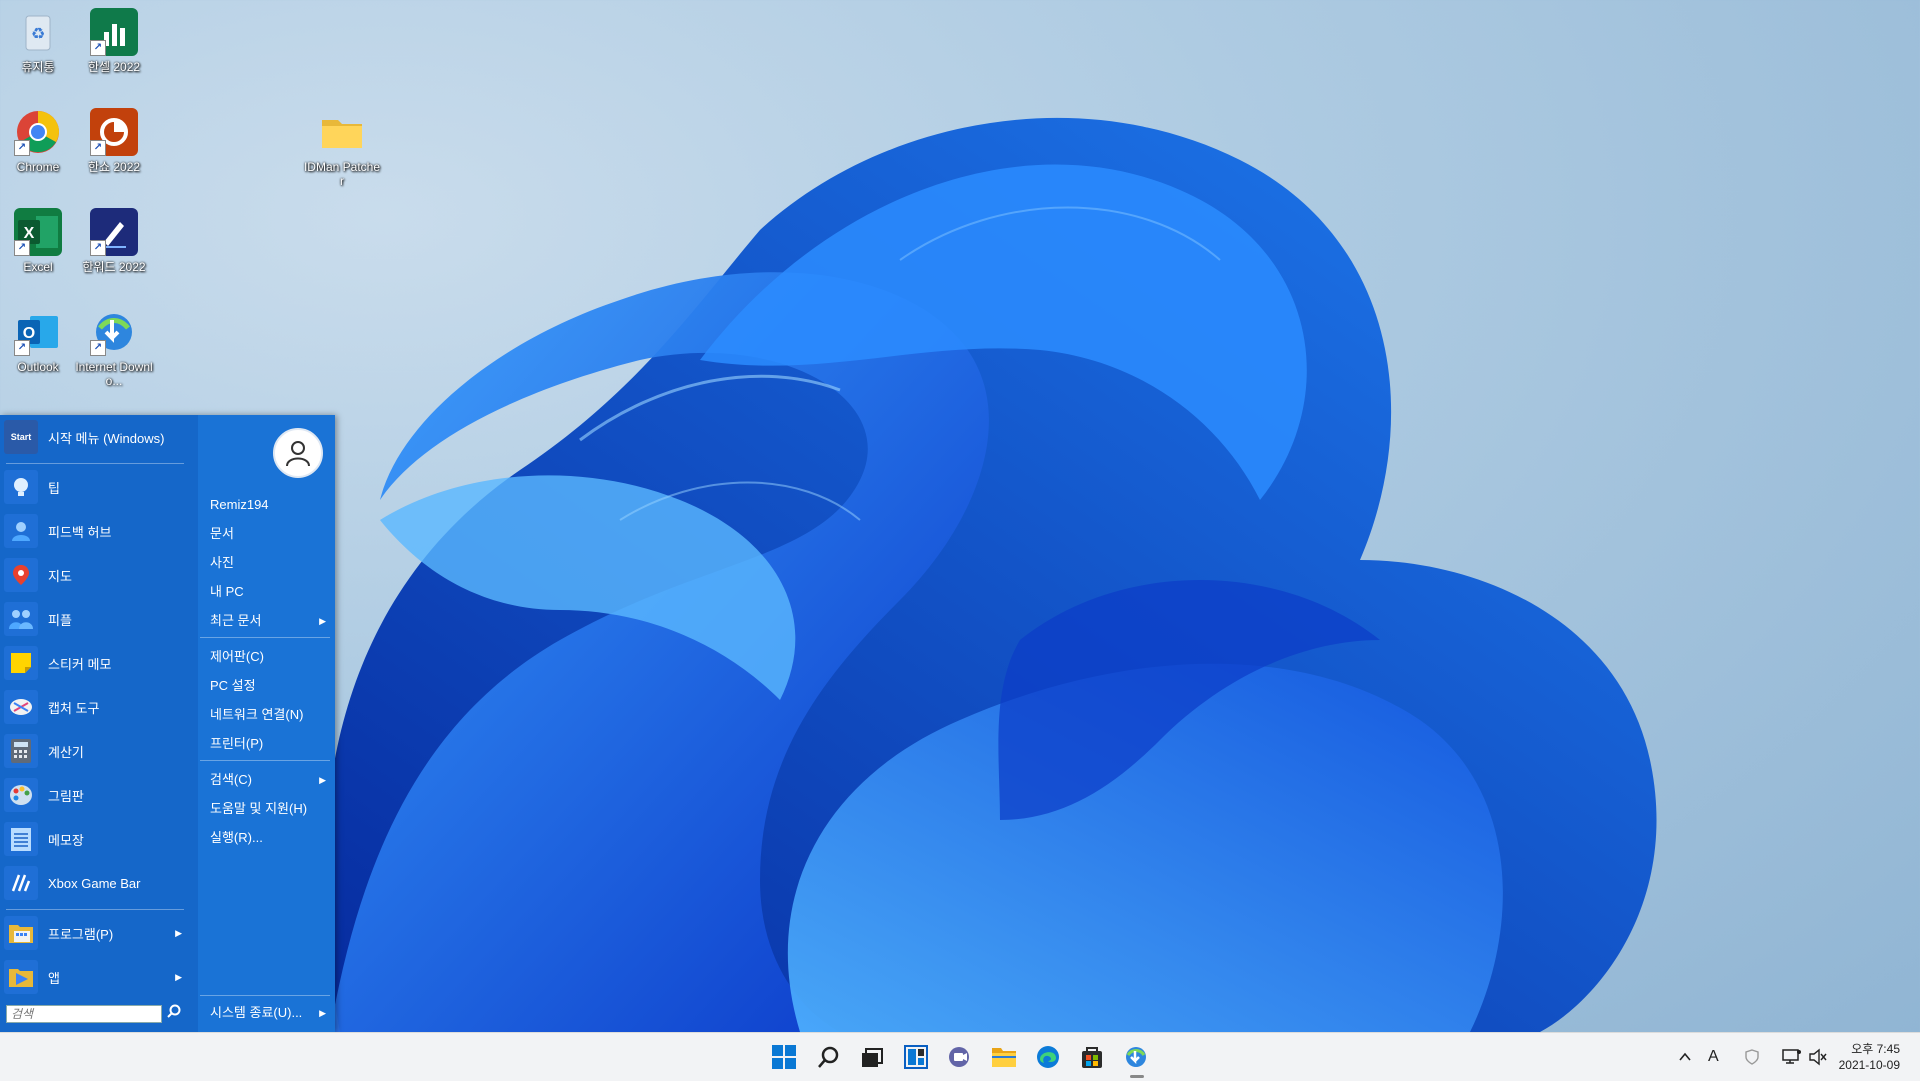  I want to click on shield-icon, so click(1752, 1057).